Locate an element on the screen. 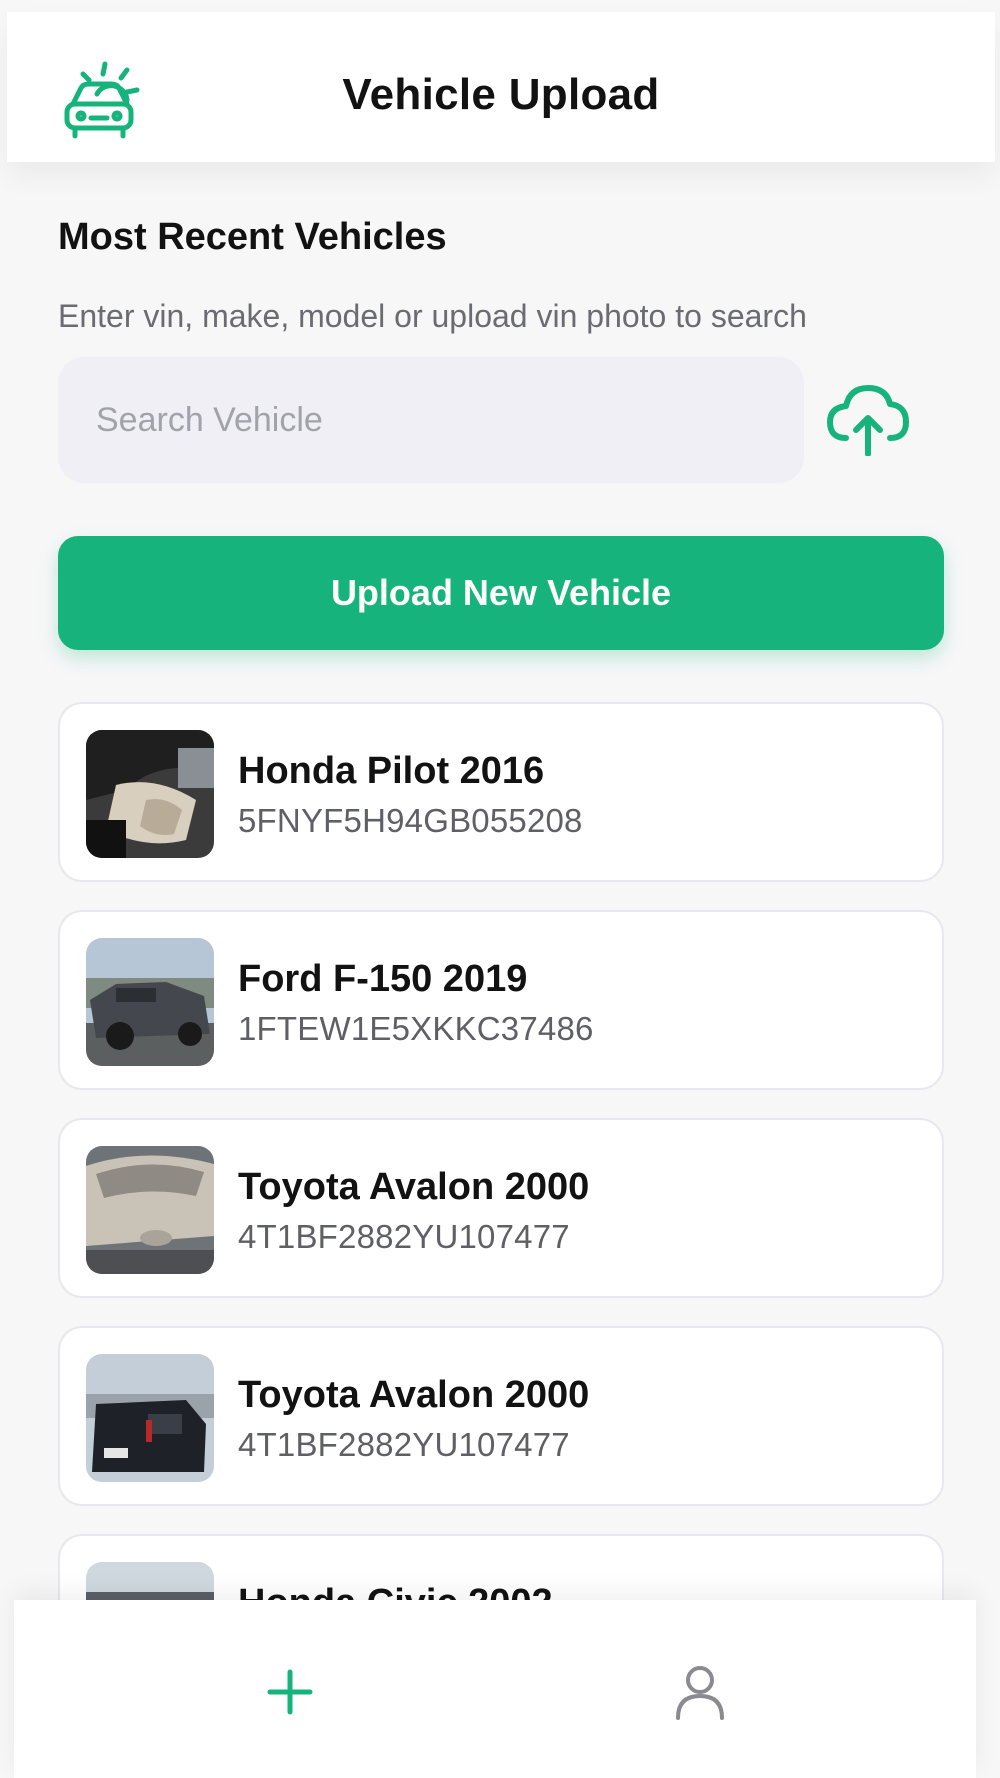  upload-new-vehicle-button: Upload New Vehicle is located at coordinates (501, 593).